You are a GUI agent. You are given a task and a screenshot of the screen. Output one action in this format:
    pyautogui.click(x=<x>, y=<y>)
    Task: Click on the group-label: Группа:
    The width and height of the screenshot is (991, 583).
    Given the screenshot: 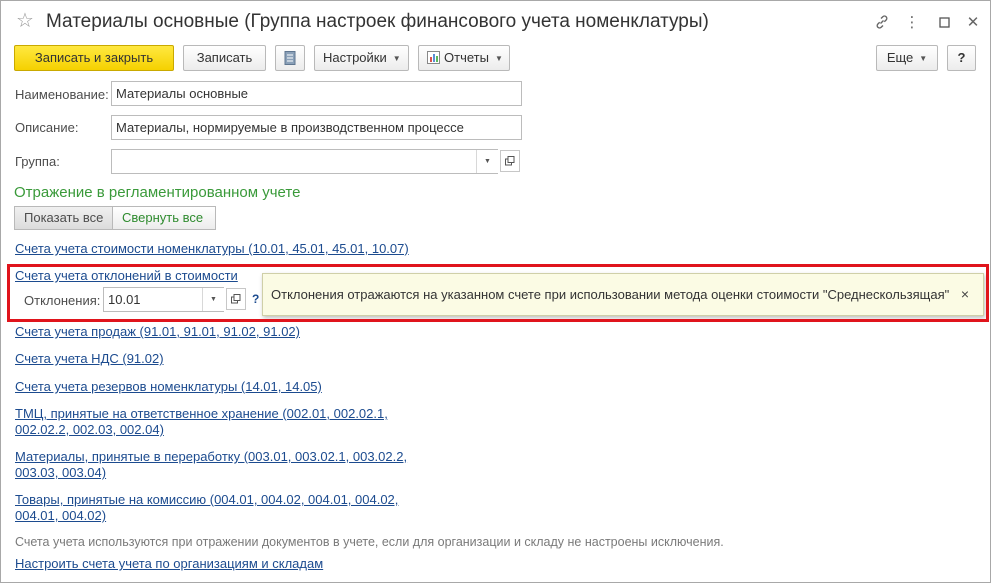 What is the action you would take?
    pyautogui.click(x=37, y=161)
    